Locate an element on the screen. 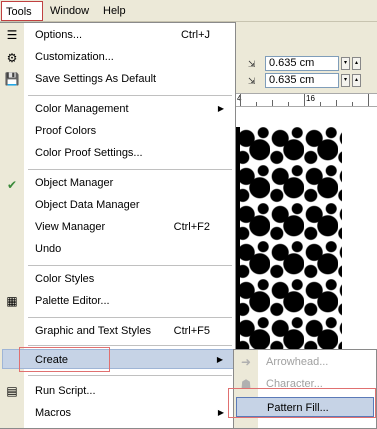 The height and width of the screenshot is (429, 377). menu-item-macros: Macros ▶ is located at coordinates (129, 413).